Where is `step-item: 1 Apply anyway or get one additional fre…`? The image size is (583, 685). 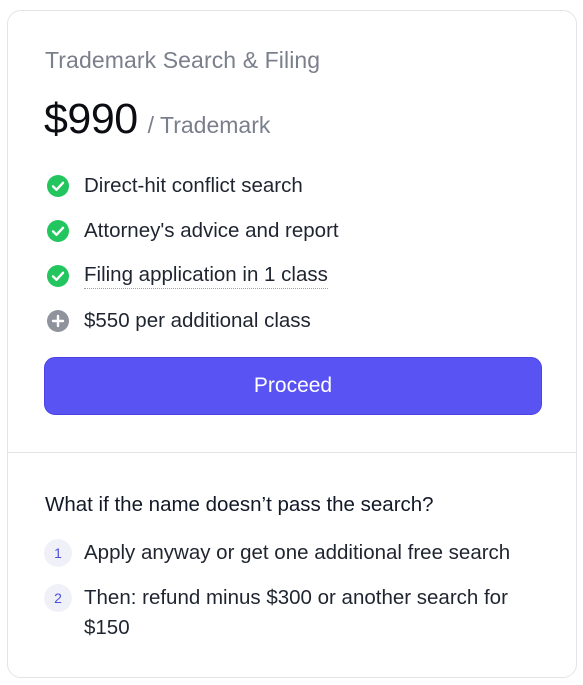 step-item: 1 Apply anyway or get one additional fre… is located at coordinates (299, 553).